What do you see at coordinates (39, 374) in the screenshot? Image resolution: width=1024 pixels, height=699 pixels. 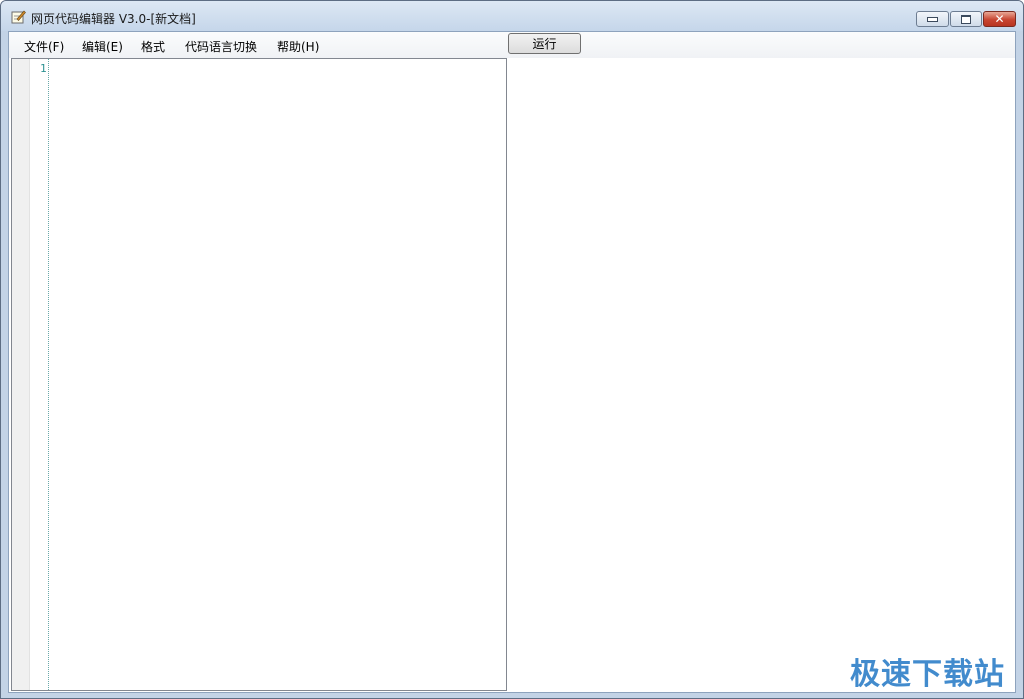 I see `line-number-gutter: 1` at bounding box center [39, 374].